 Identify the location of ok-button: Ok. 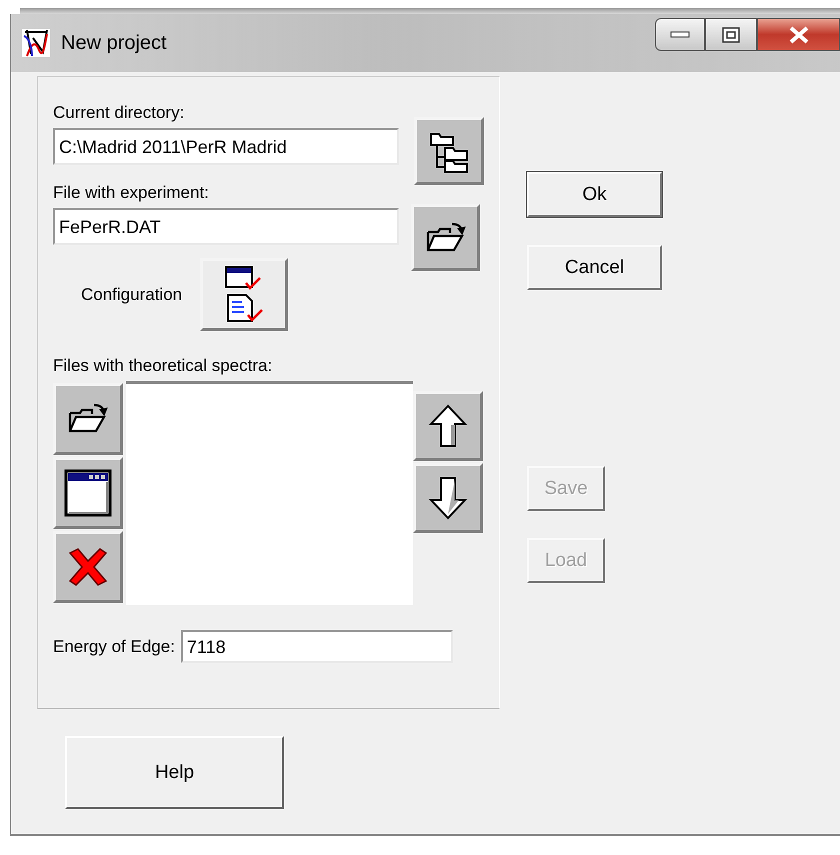
(594, 194).